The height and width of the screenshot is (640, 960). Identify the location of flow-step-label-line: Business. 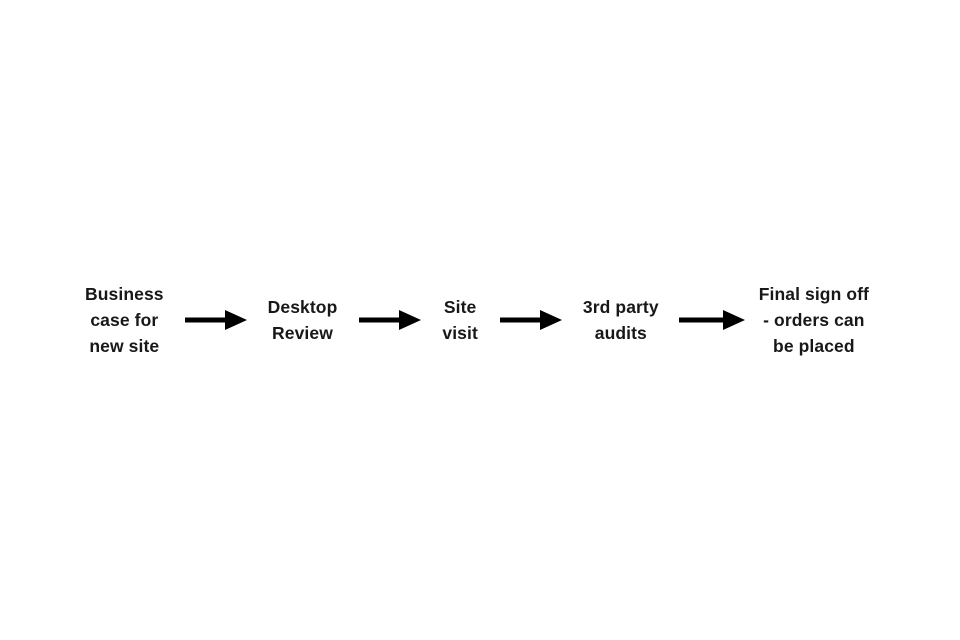
(124, 294).